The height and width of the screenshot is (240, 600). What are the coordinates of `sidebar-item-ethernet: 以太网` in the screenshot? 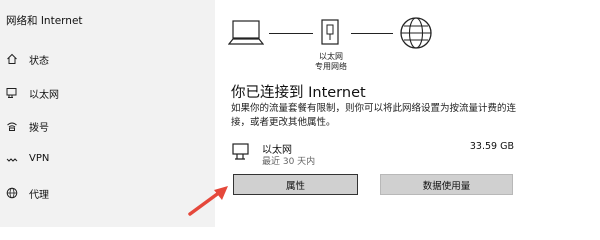 It's located at (107, 93).